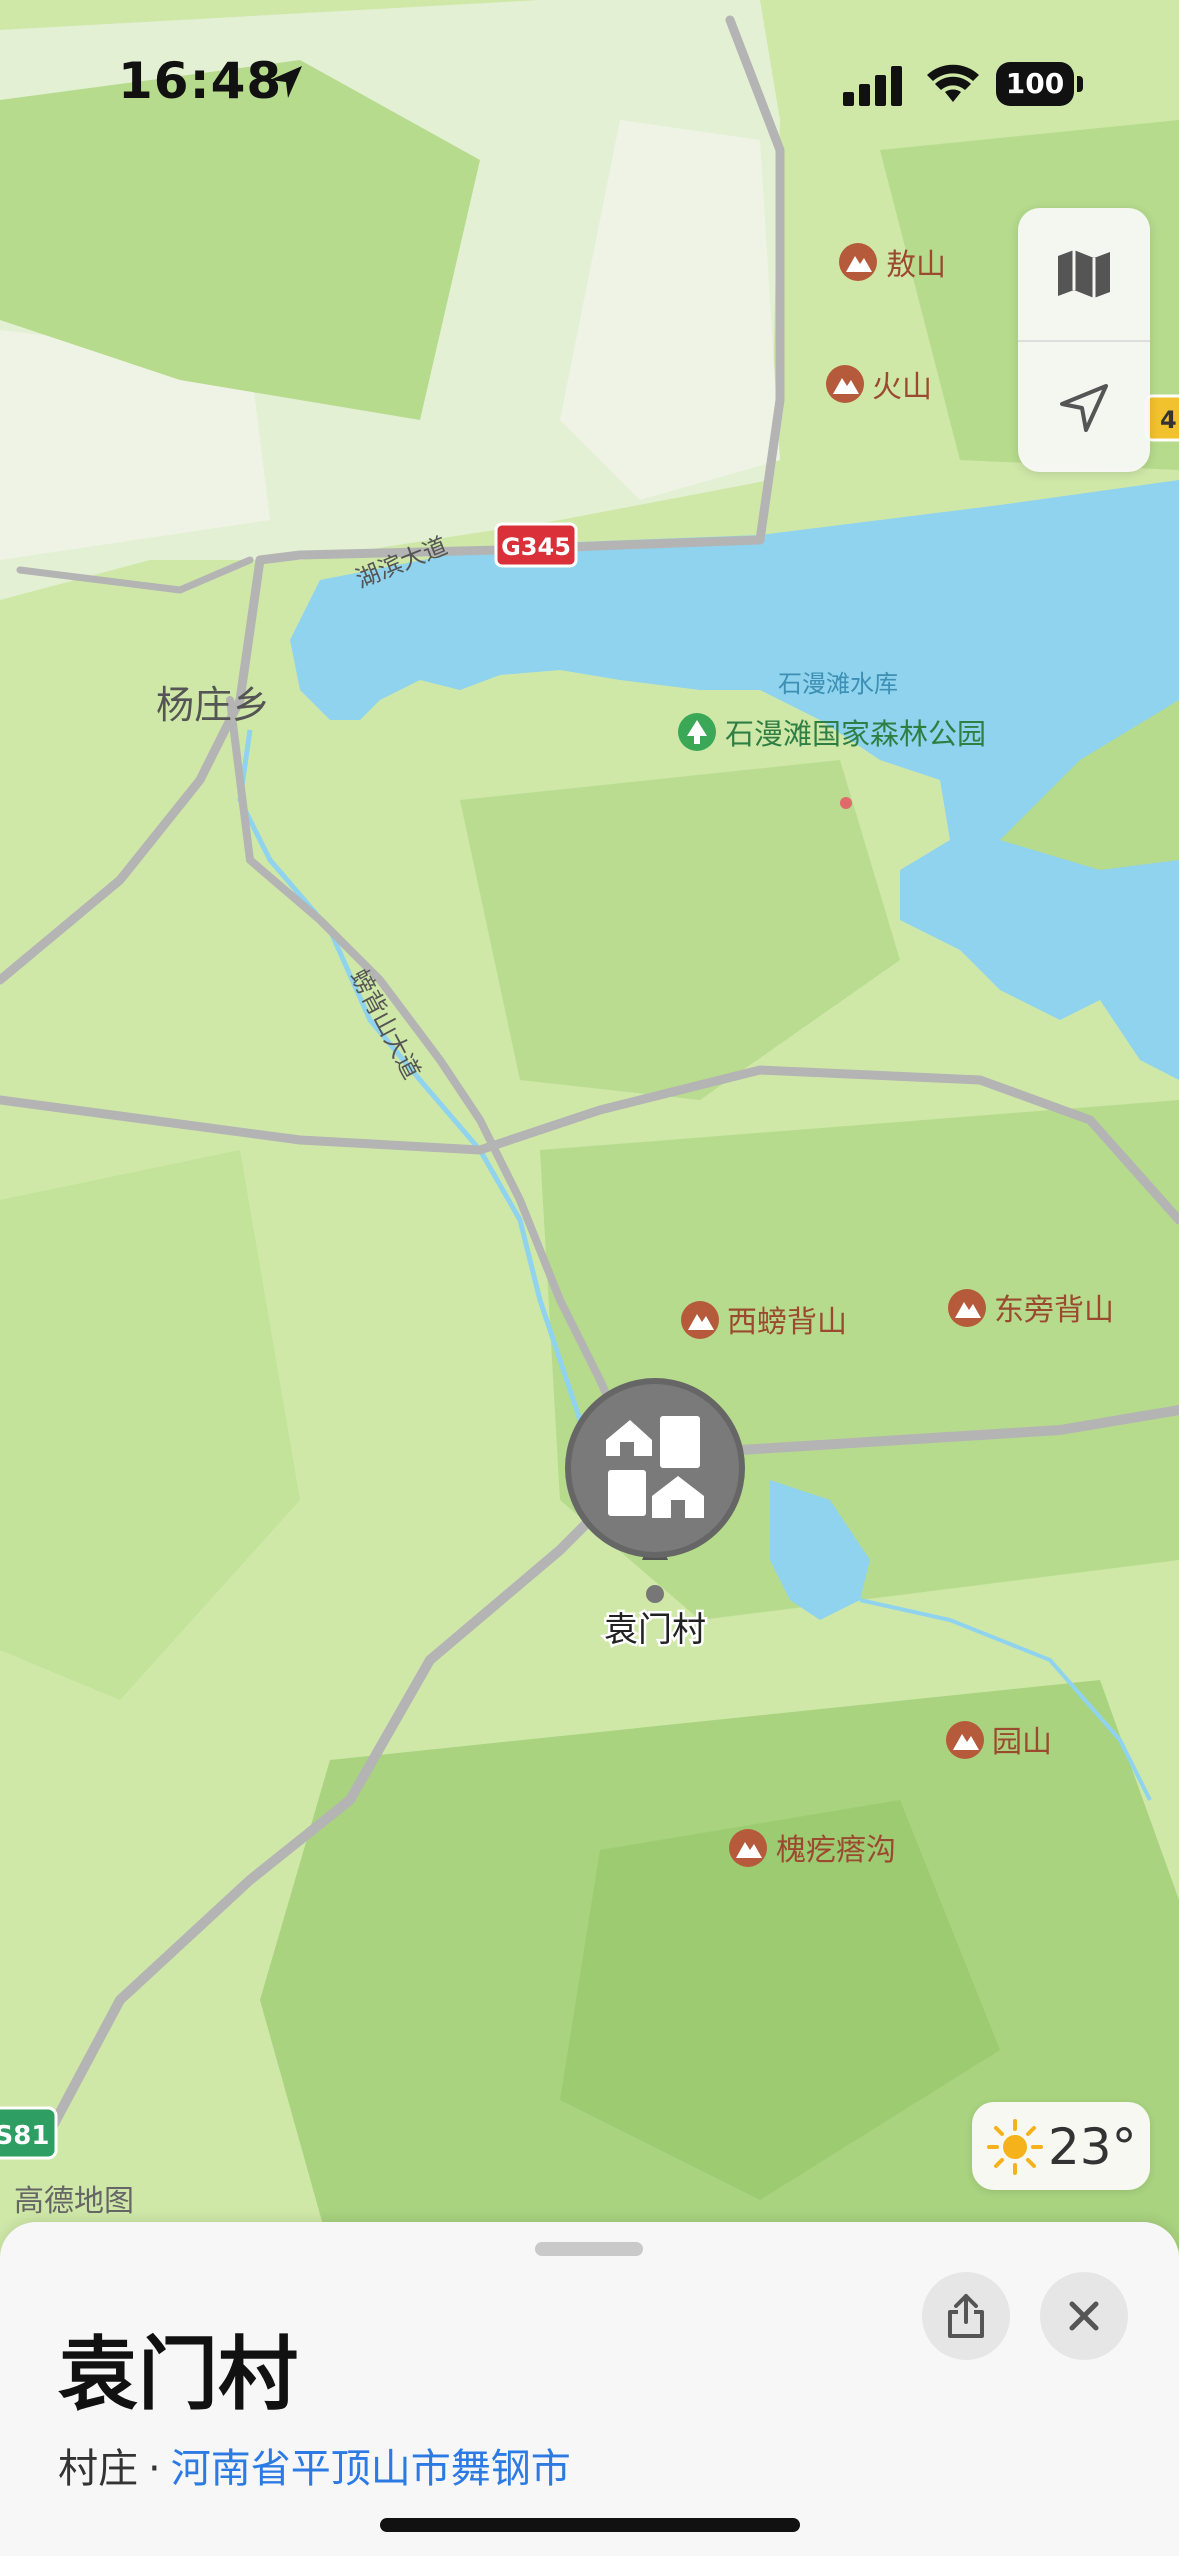  What do you see at coordinates (836, 1850) in the screenshot?
I see `poi-label-huaigegou: 槐疙瘩沟` at bounding box center [836, 1850].